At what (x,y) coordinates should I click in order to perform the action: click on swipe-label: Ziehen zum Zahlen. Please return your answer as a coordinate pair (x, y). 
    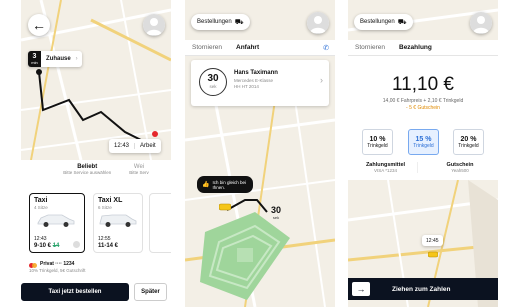
    Looking at the image, I should click on (421, 289).